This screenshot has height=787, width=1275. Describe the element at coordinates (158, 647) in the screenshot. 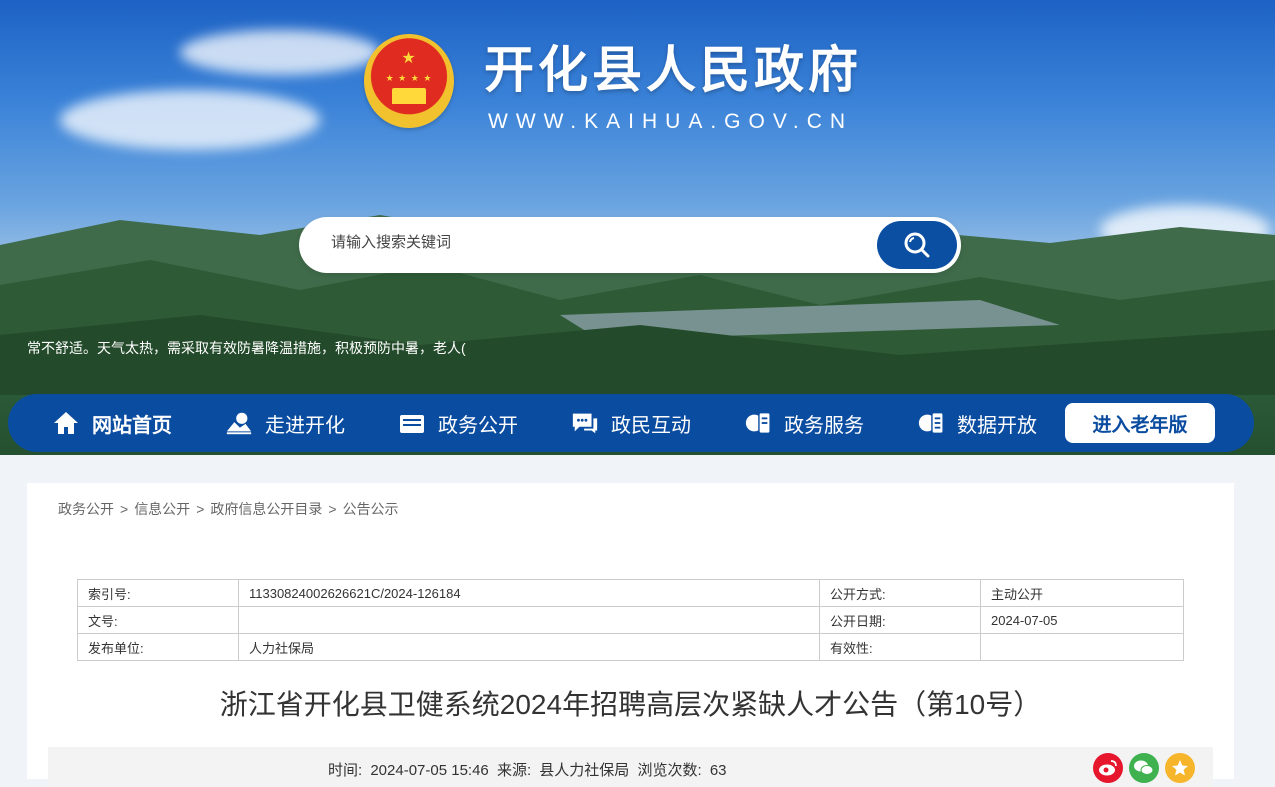

I see `meta-label: 发布单位:` at that location.